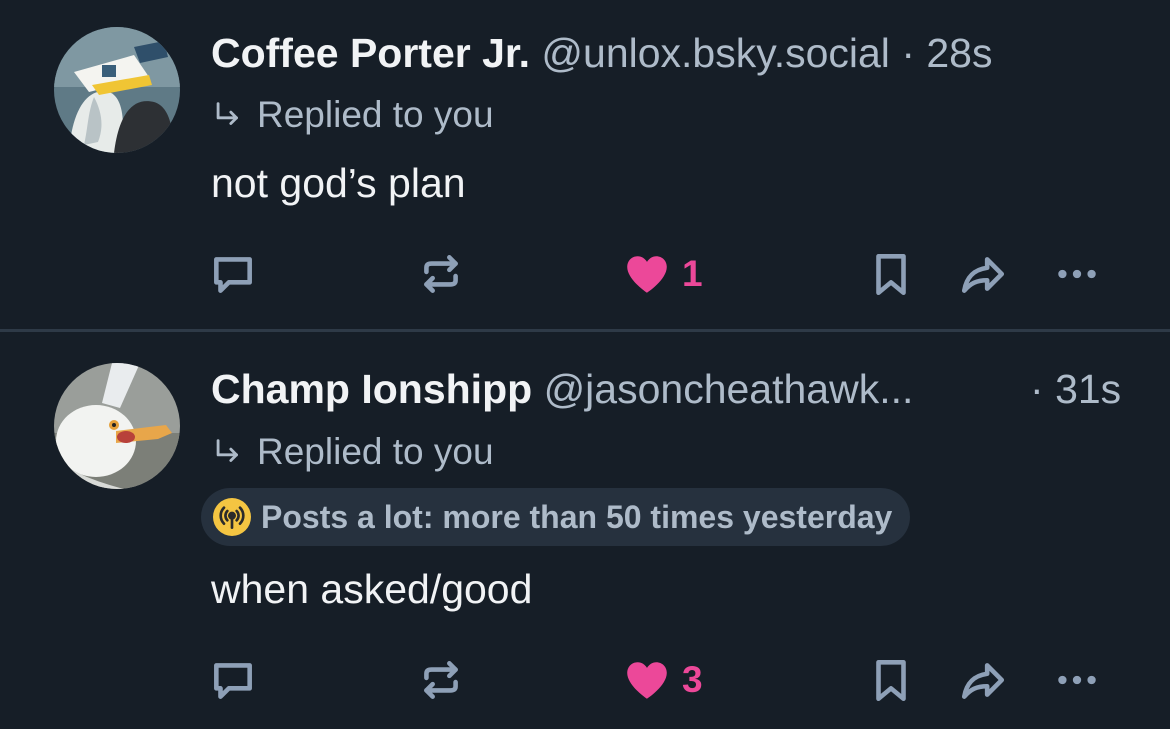 This screenshot has width=1170, height=729. Describe the element at coordinates (585, 680) in the screenshot. I see `post-actions: 3` at that location.